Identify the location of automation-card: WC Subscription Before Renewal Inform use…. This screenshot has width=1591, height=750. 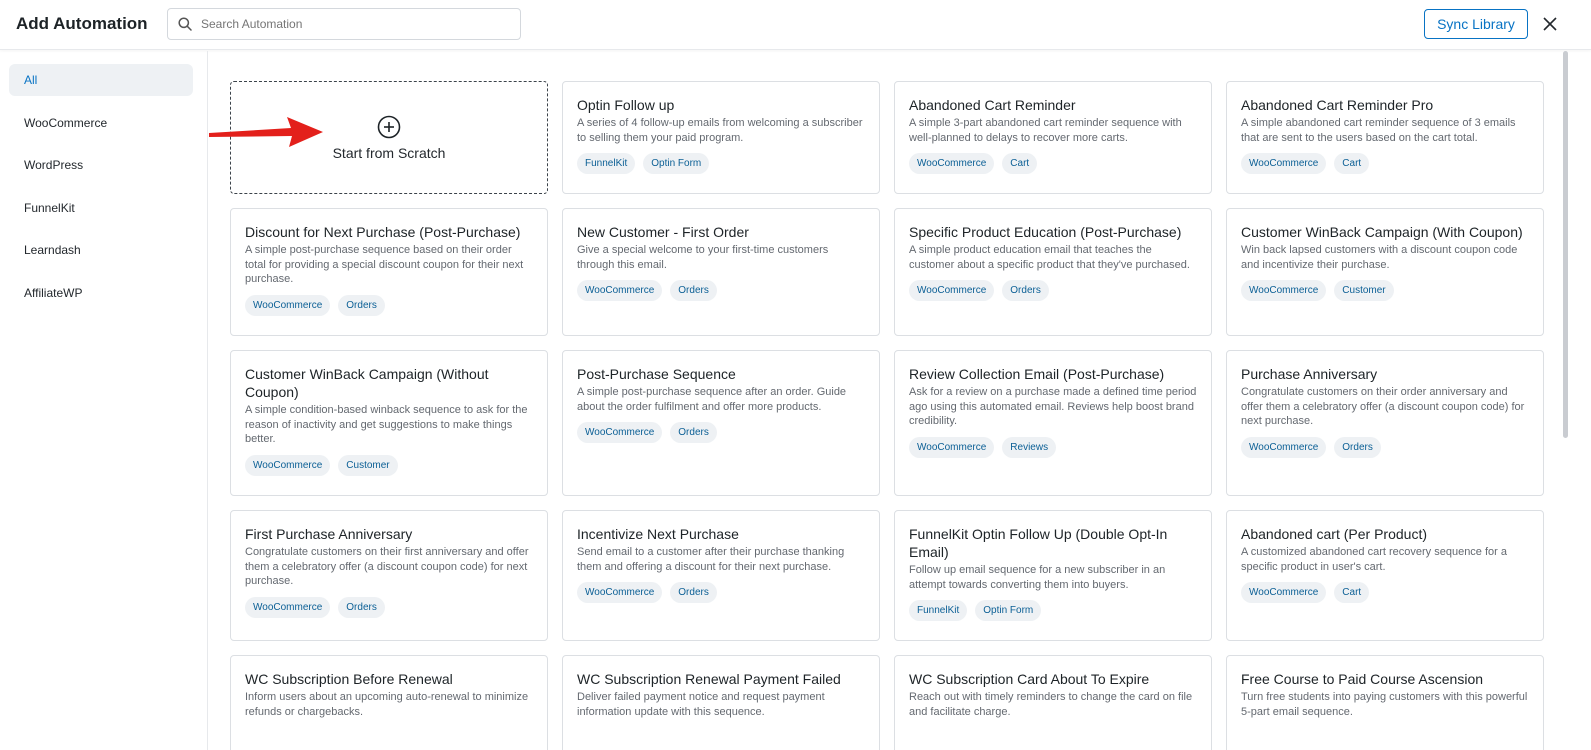
(389, 702).